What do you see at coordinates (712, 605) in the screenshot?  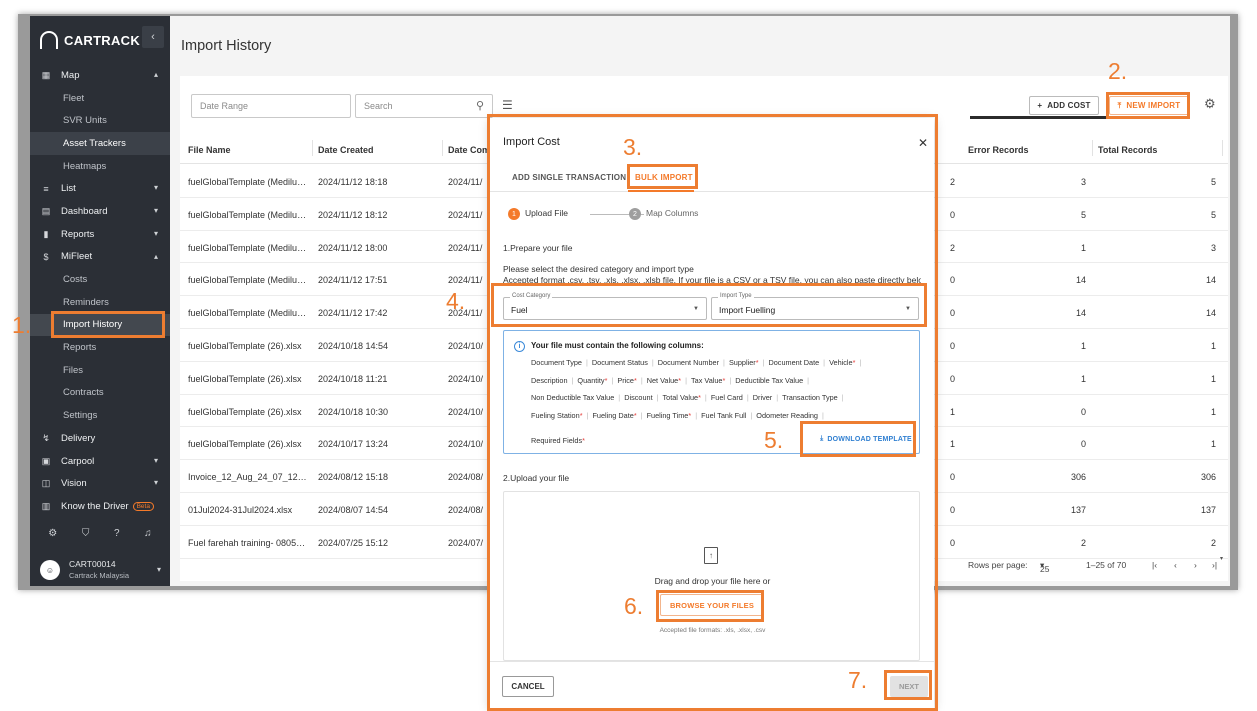 I see `browse-files-button: BROWSE YOUR FILES` at bounding box center [712, 605].